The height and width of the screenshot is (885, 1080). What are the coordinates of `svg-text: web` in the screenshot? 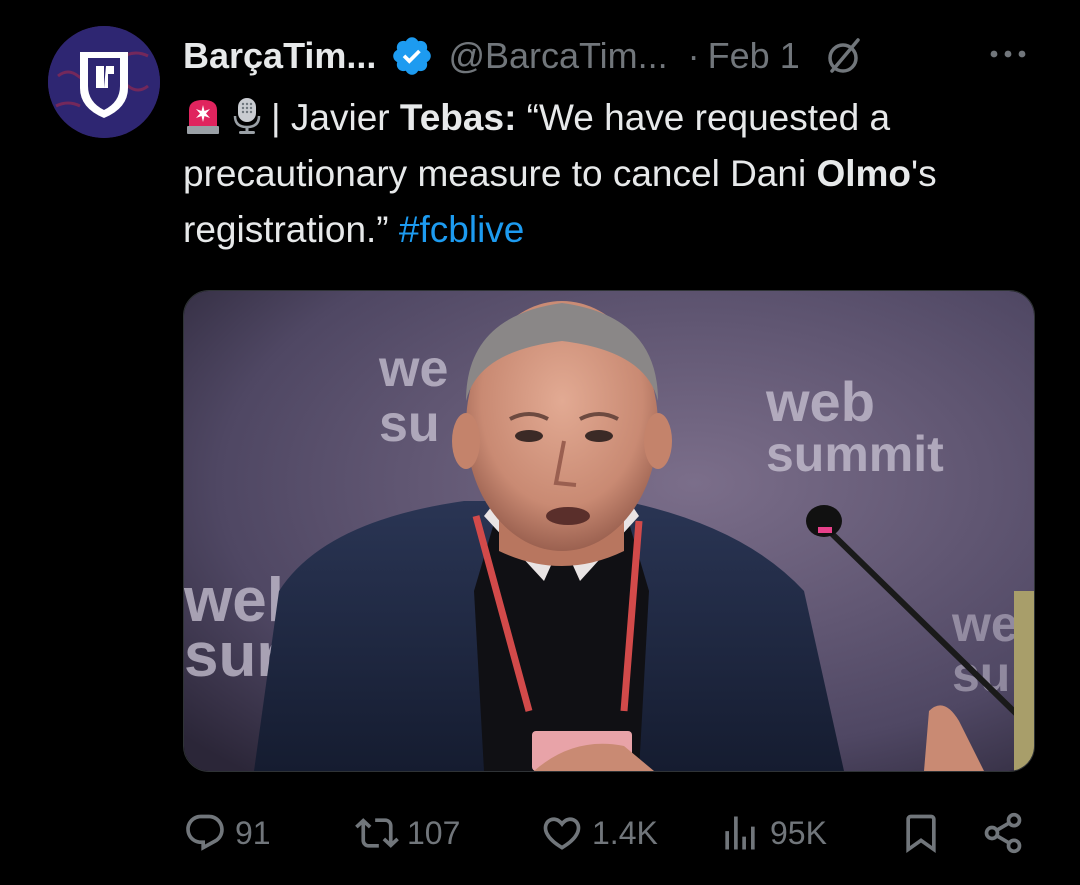 It's located at (820, 401).